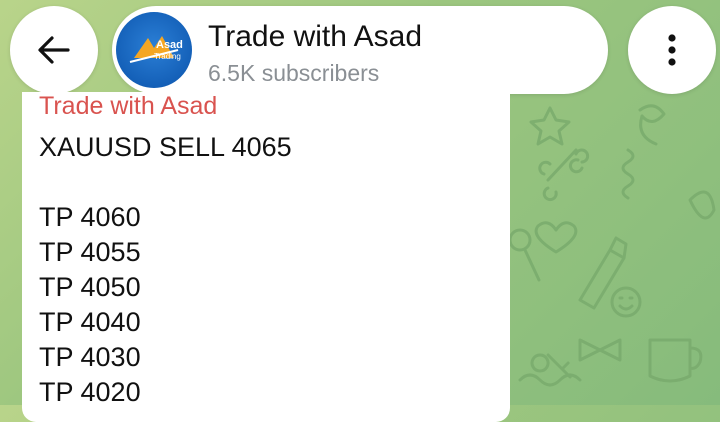 This screenshot has width=720, height=422. I want to click on message-line: TP 4030, so click(90, 357).